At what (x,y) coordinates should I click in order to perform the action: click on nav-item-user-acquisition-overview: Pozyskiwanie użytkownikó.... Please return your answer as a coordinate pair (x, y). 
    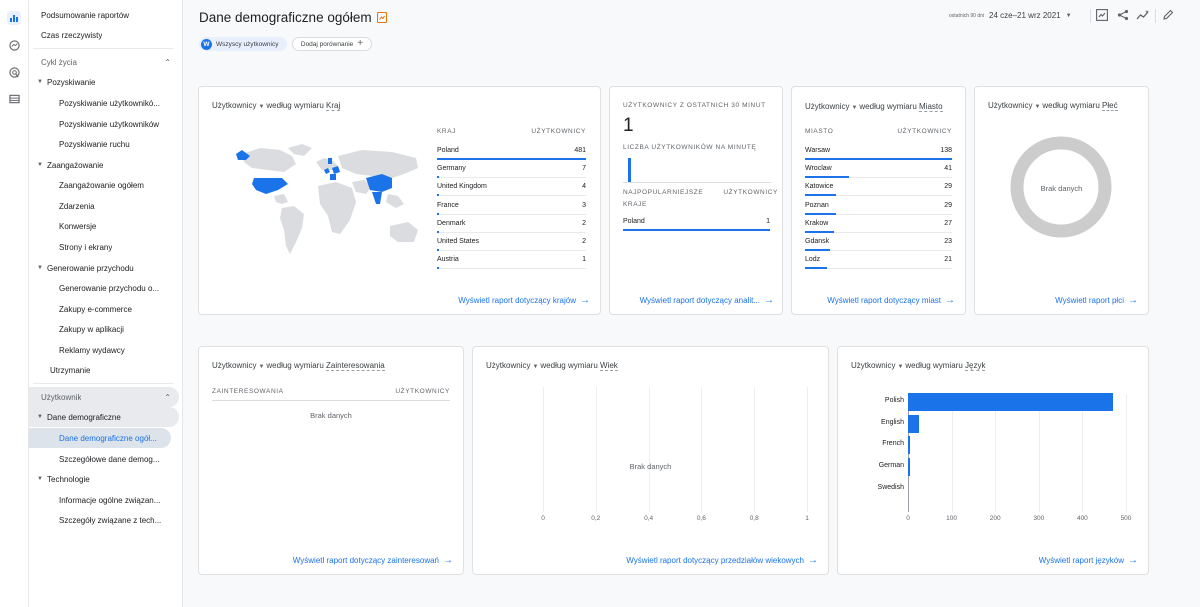
    Looking at the image, I should click on (104, 103).